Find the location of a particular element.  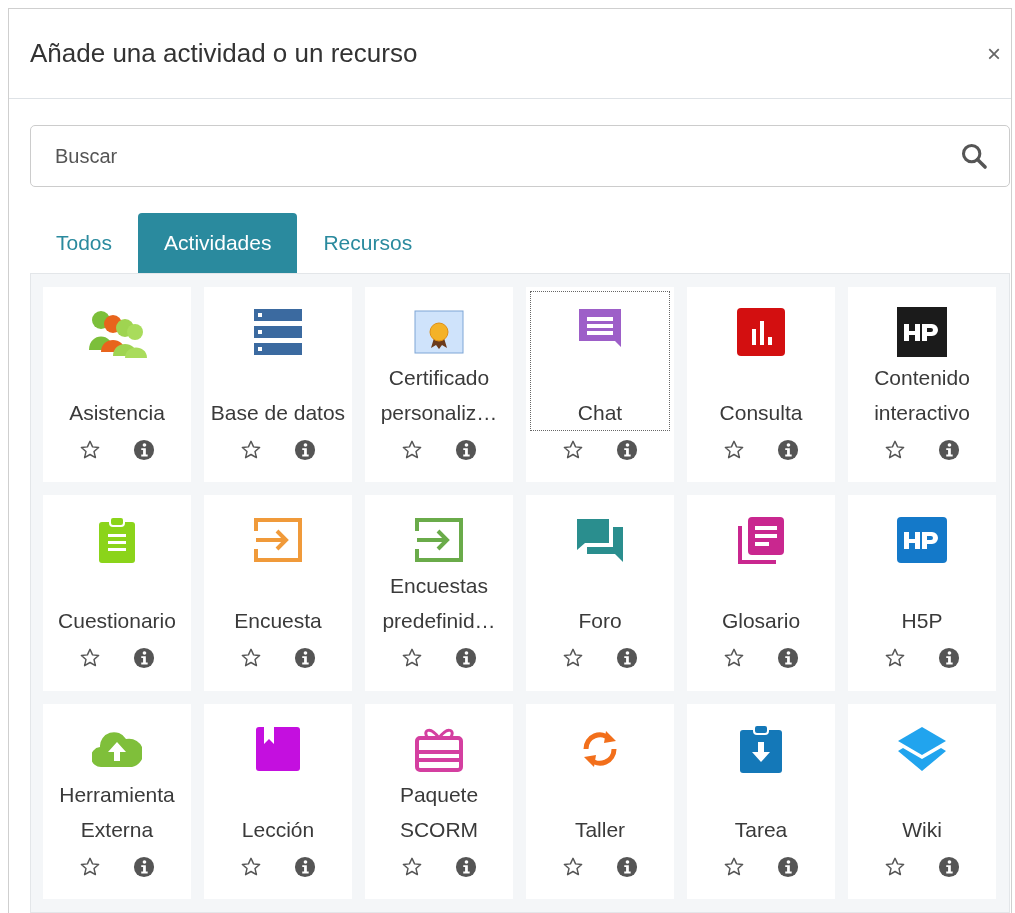

activity-link: Chat is located at coordinates (600, 361).